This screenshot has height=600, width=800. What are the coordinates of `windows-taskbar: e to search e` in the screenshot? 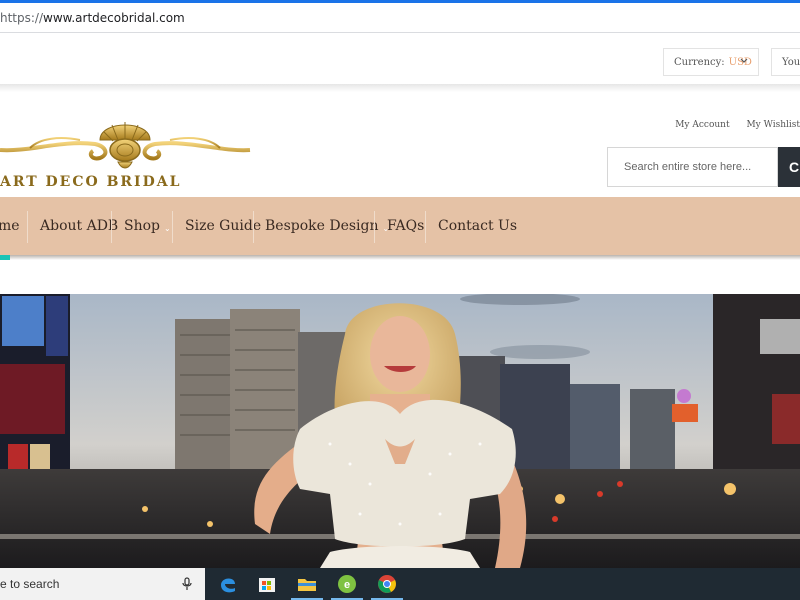 It's located at (400, 584).